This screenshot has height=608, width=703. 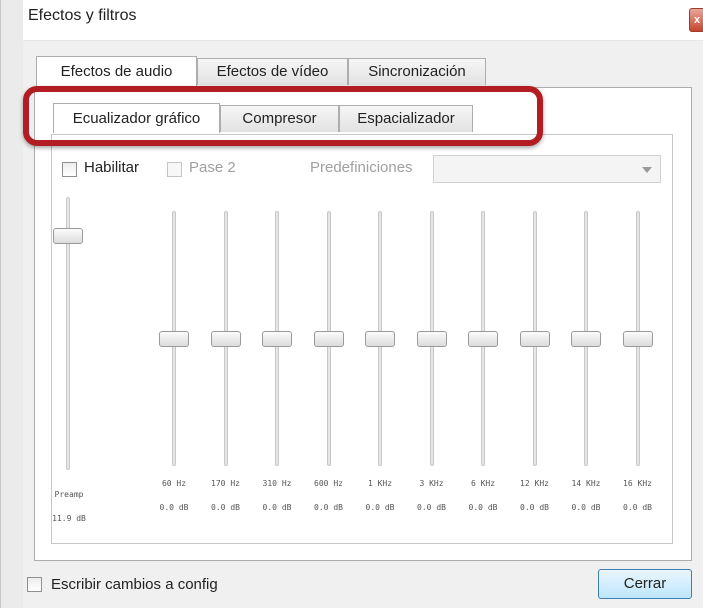 I want to click on window-close-icon: x, so click(x=696, y=20).